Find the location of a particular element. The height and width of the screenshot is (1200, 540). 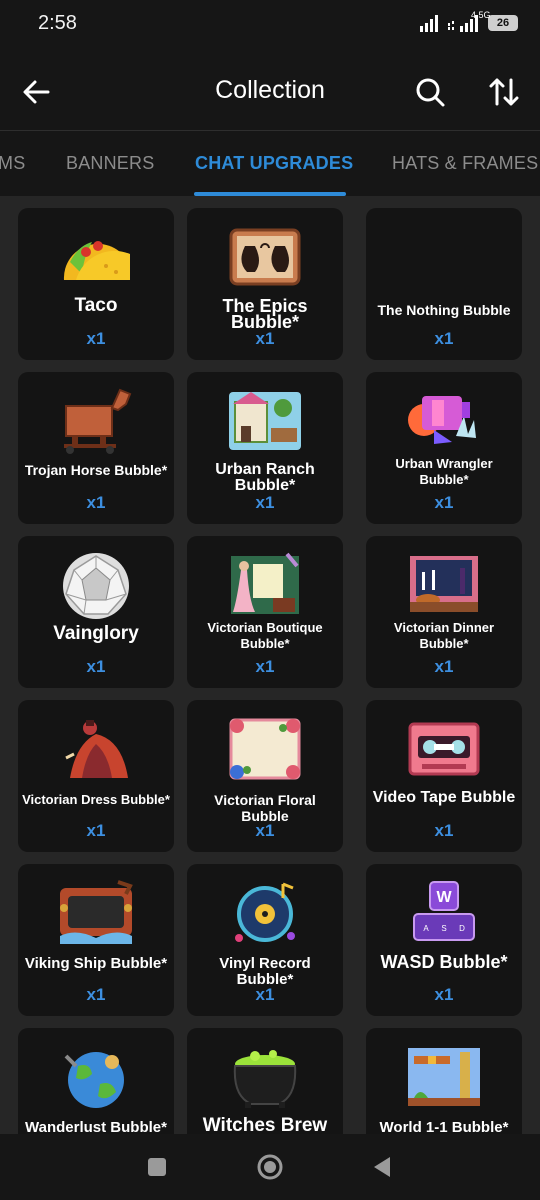

item-card: Vinyl Record Bubble* x1 is located at coordinates (265, 940).